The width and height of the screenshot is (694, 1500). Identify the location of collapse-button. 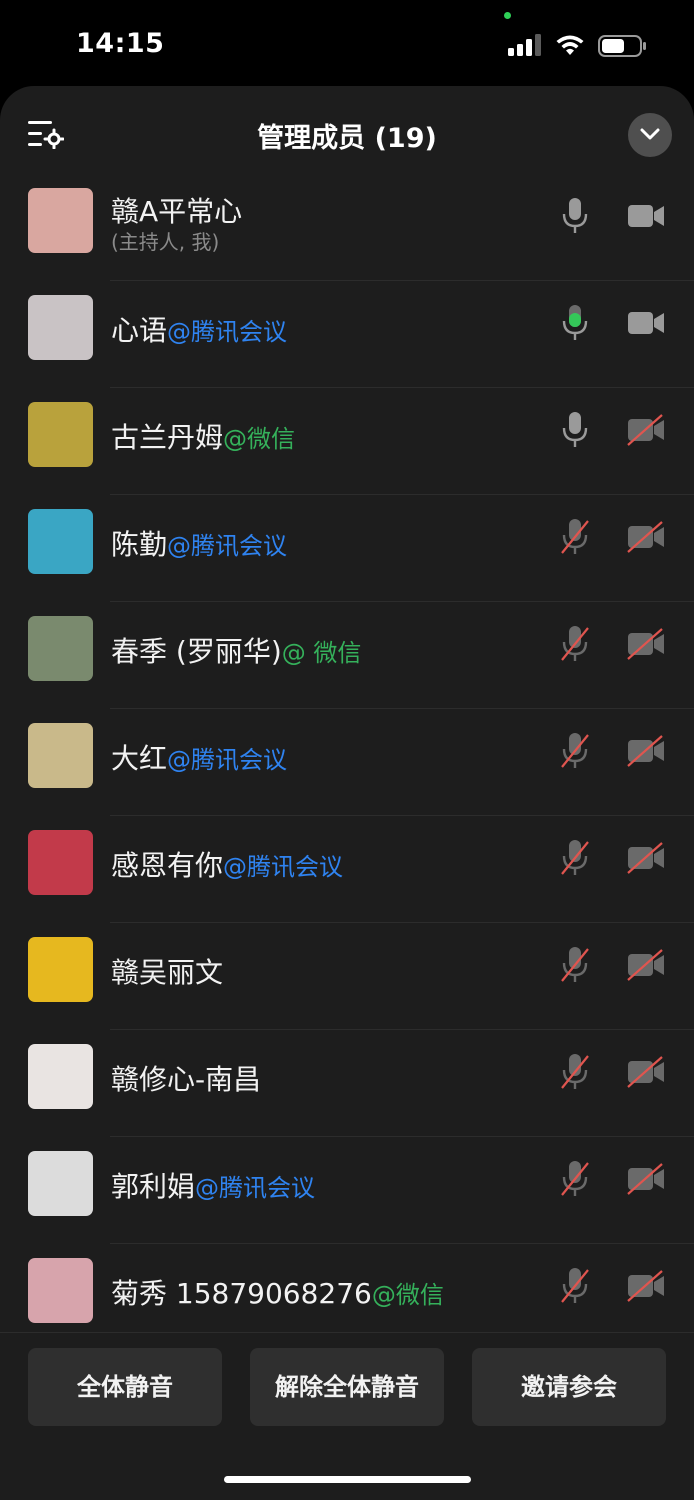
(650, 135).